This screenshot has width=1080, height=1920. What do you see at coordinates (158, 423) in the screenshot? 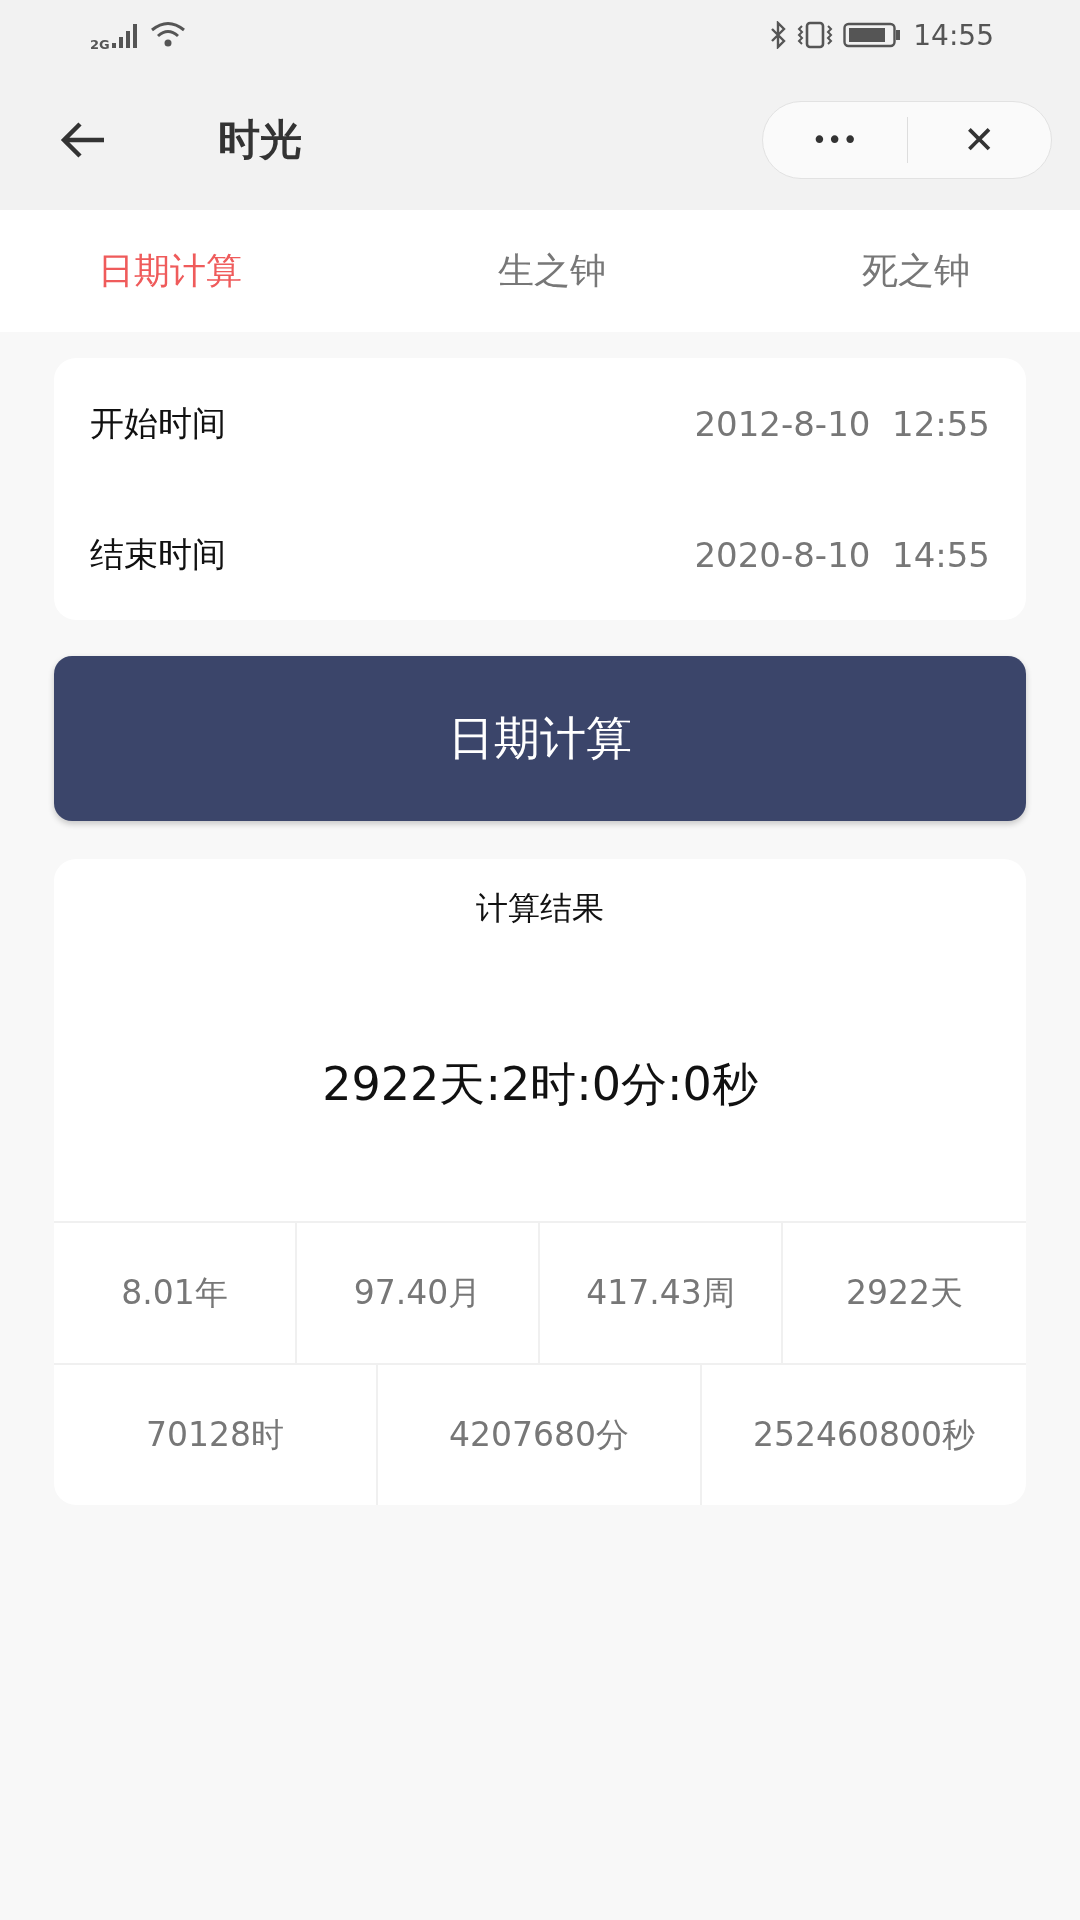
I see `field-label: 开始时间` at bounding box center [158, 423].